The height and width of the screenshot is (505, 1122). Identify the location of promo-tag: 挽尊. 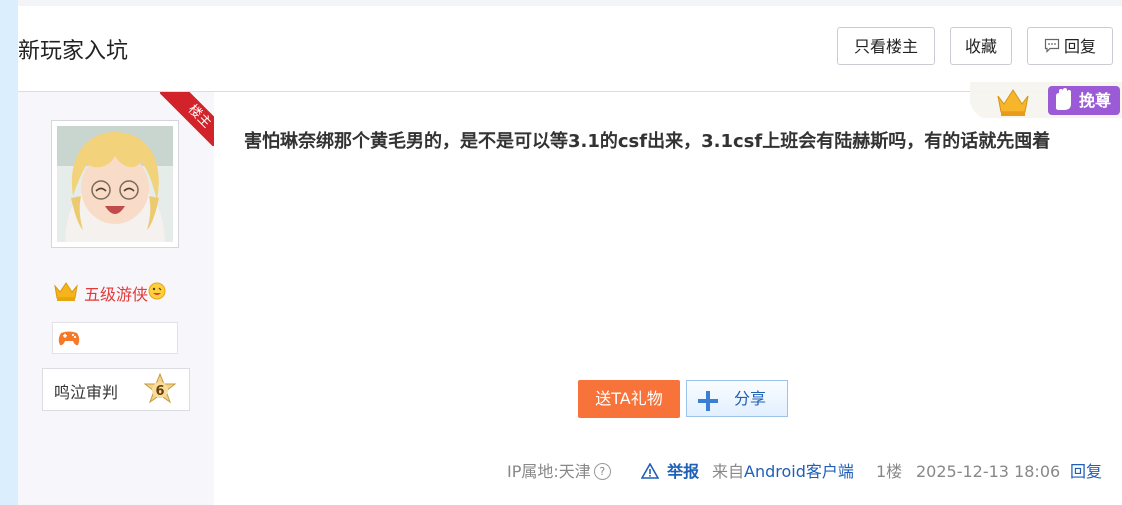
(1045, 100).